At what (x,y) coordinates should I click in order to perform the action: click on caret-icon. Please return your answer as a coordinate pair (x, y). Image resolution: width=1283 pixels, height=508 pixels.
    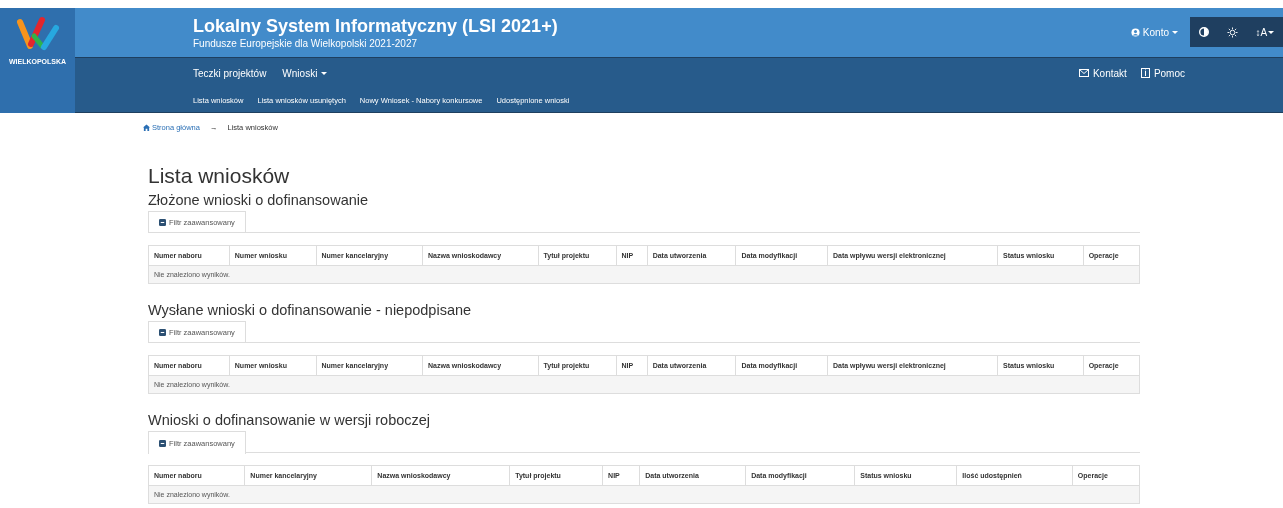
    Looking at the image, I should click on (324, 73).